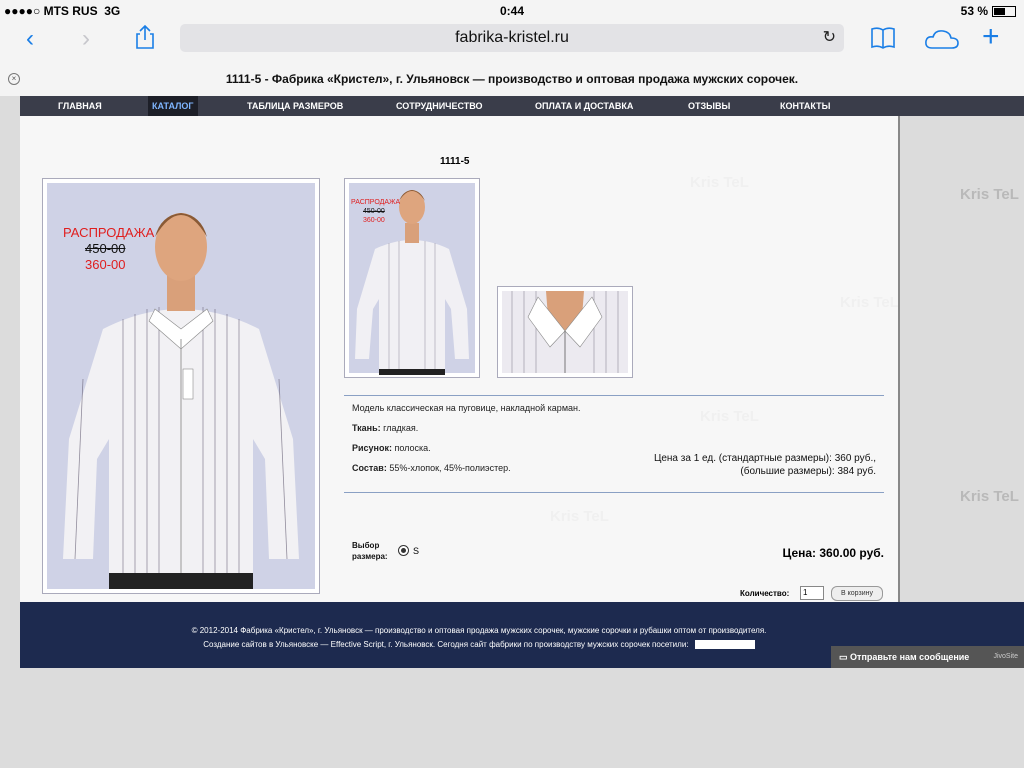 The image size is (1024, 768). What do you see at coordinates (376, 202) in the screenshot?
I see `thumb-sale-label: РАСПРОДАЖА` at bounding box center [376, 202].